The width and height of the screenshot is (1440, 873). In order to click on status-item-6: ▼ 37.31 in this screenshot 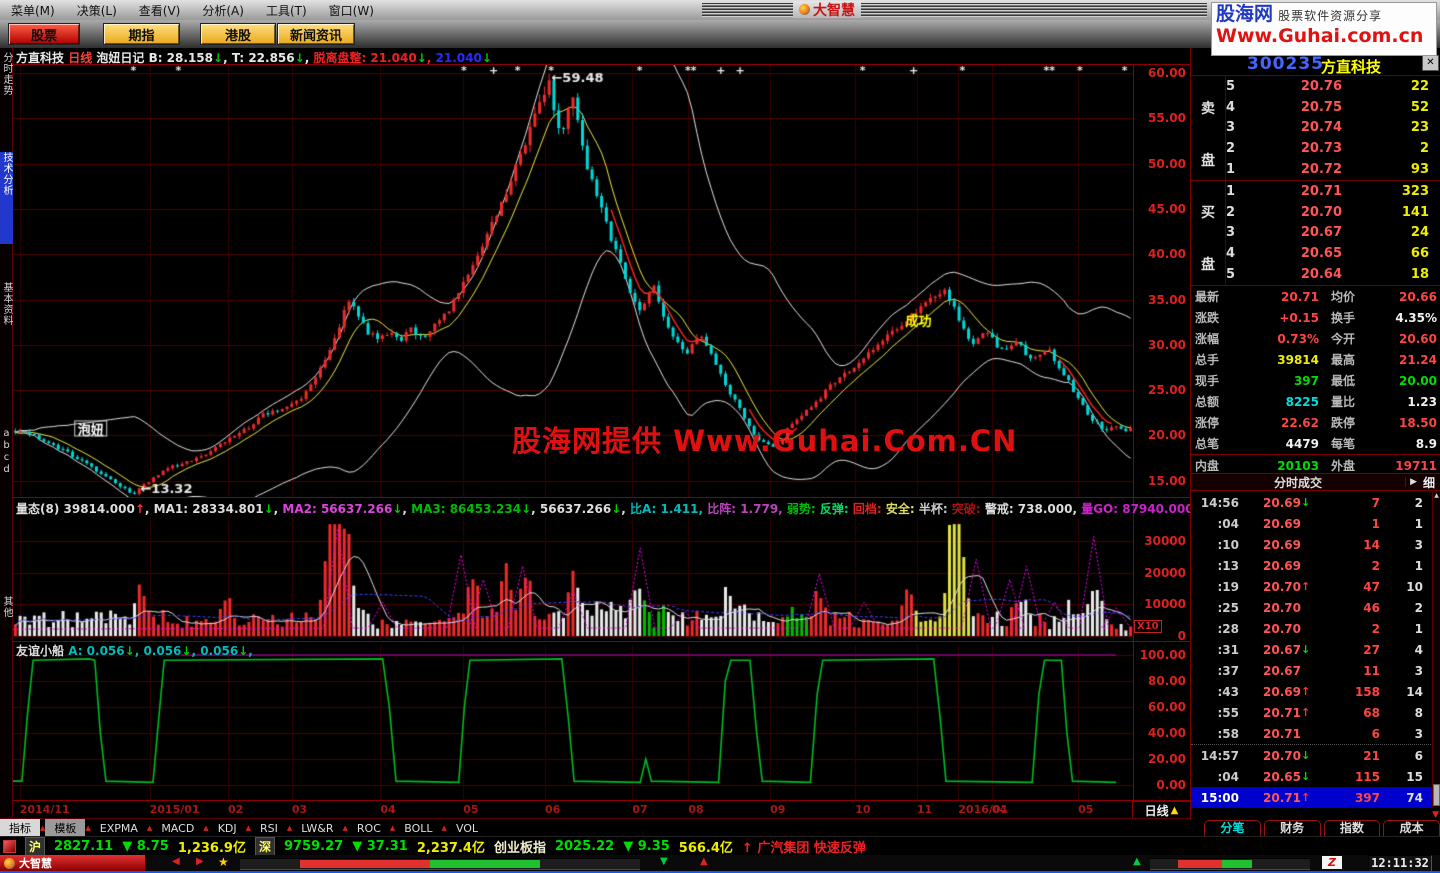, I will do `click(380, 846)`.